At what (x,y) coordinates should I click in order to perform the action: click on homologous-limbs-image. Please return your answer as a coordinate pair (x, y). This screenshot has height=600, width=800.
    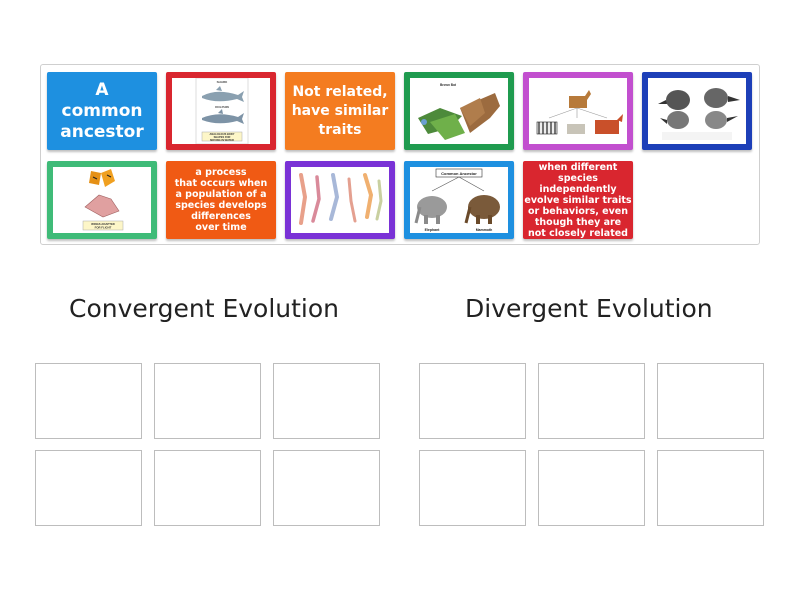
    Looking at the image, I should click on (340, 200).